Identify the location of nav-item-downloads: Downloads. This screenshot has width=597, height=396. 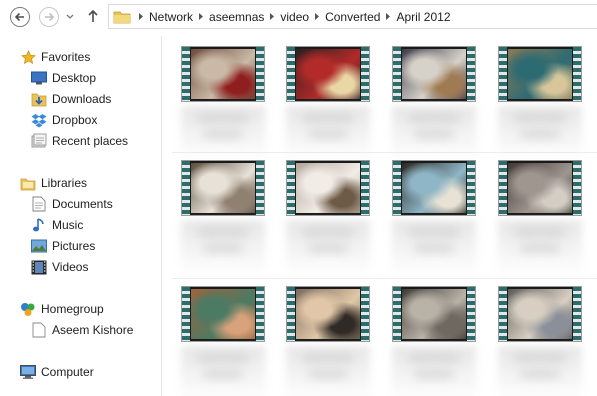
(71, 99).